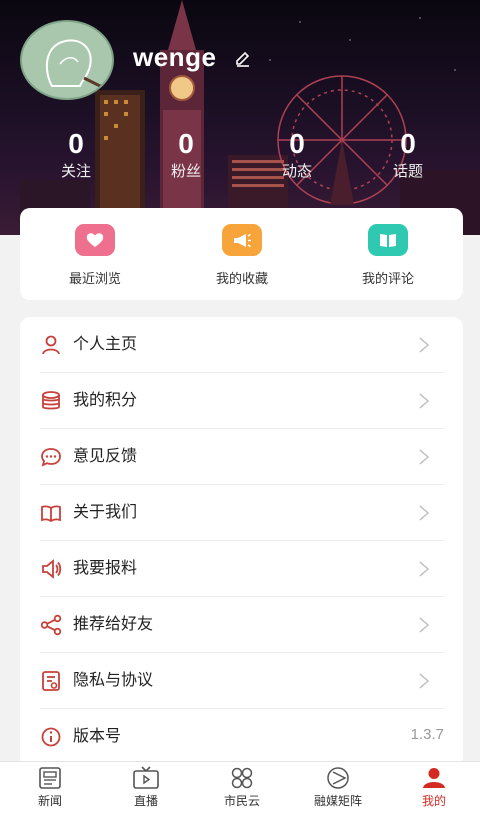 Image resolution: width=480 pixels, height=813 pixels. I want to click on tab-label: 融媒矩阵, so click(337, 801).